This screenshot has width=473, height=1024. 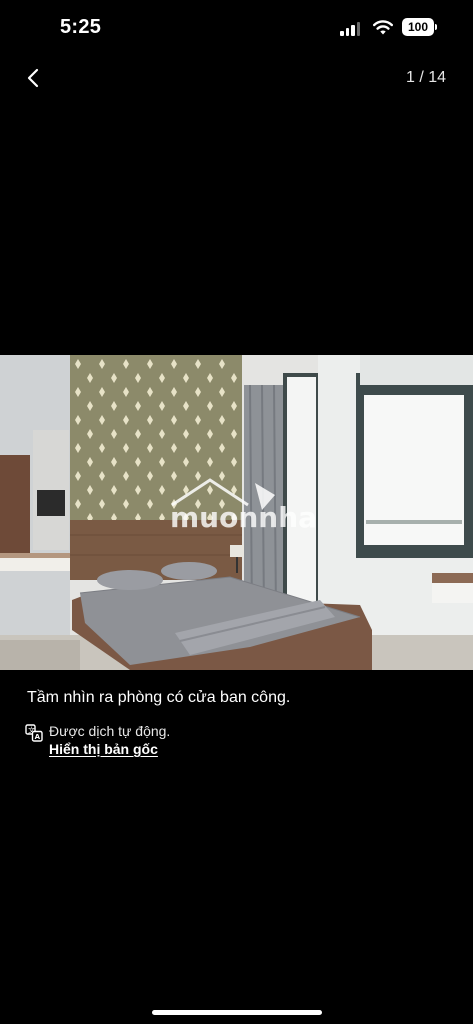 What do you see at coordinates (110, 731) in the screenshot?
I see `auto-translated-note: Được dịch tự động.` at bounding box center [110, 731].